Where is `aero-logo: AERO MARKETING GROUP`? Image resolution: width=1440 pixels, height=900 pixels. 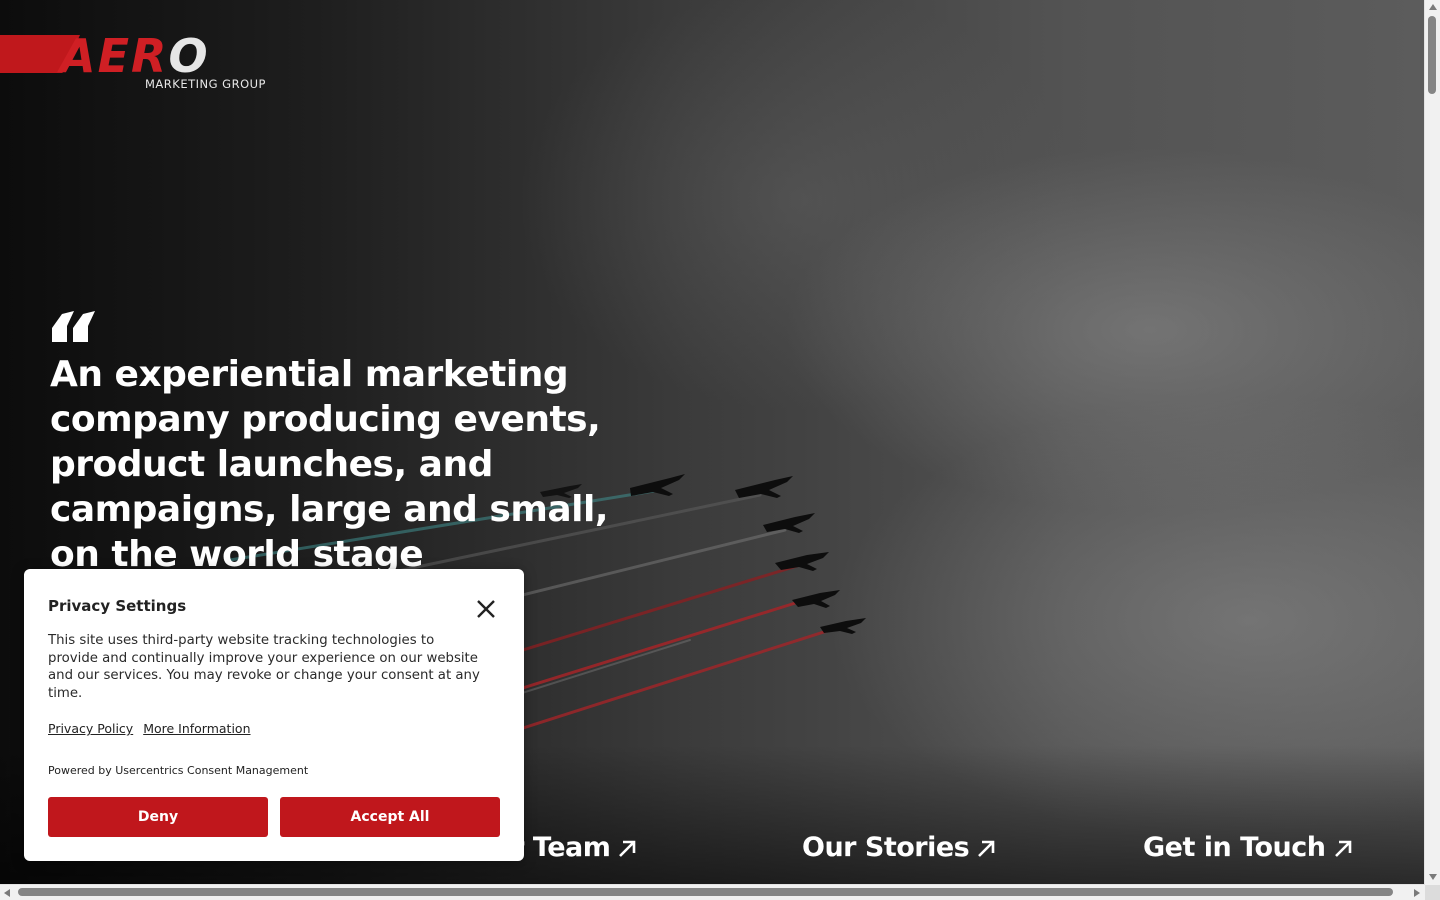 aero-logo: AERO MARKETING GROUP is located at coordinates (140, 61).